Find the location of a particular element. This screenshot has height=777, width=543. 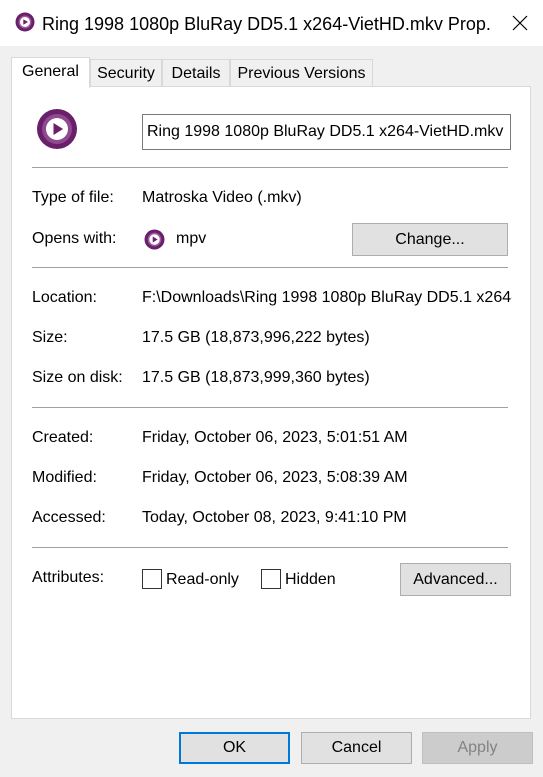

hidden-checkbox is located at coordinates (271, 579).